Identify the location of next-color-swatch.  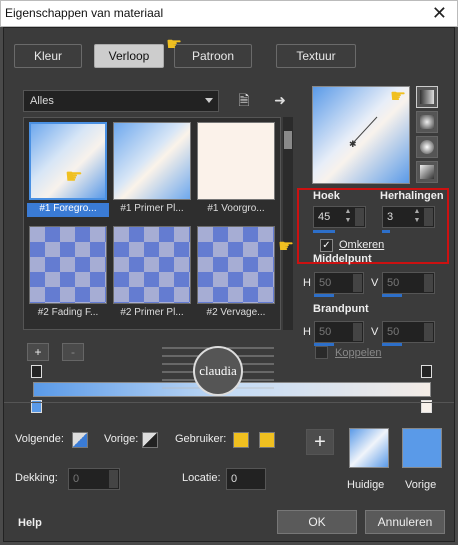
(80, 440).